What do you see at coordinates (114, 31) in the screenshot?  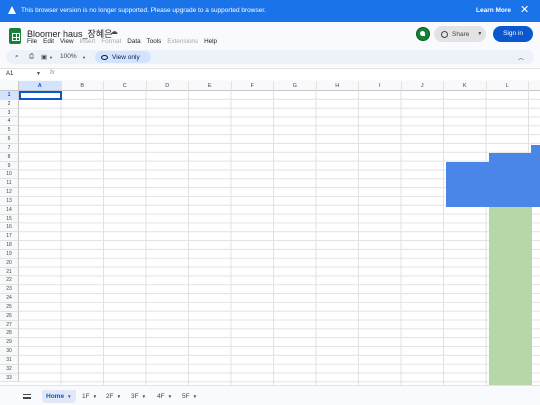 I see `cloud-status-icon: ☁` at bounding box center [114, 31].